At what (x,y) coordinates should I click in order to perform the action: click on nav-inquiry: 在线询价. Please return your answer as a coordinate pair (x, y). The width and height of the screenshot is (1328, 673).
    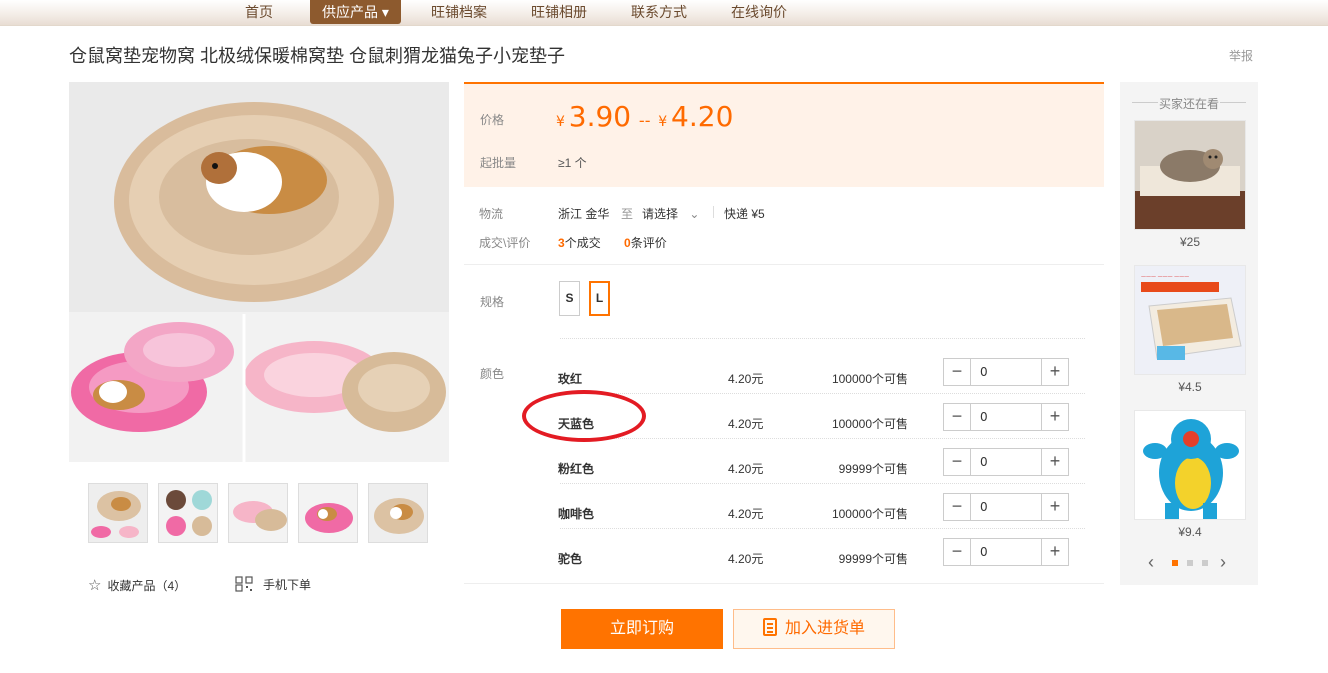
    Looking at the image, I should click on (759, 12).